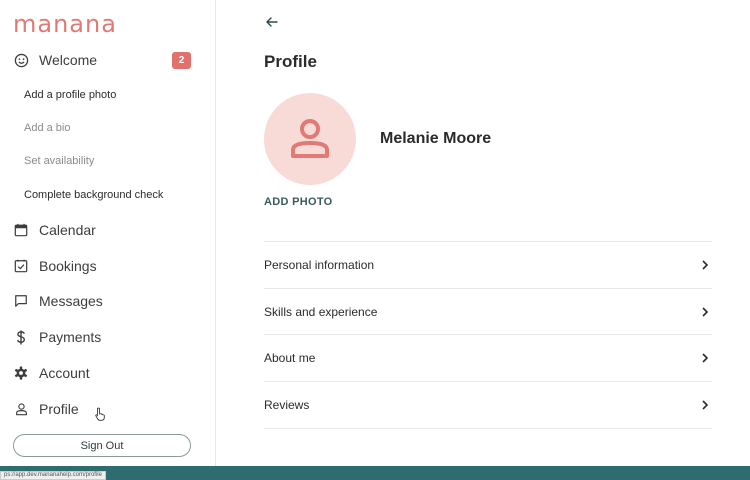  What do you see at coordinates (319, 265) in the screenshot?
I see `section-row-label: Personal information` at bounding box center [319, 265].